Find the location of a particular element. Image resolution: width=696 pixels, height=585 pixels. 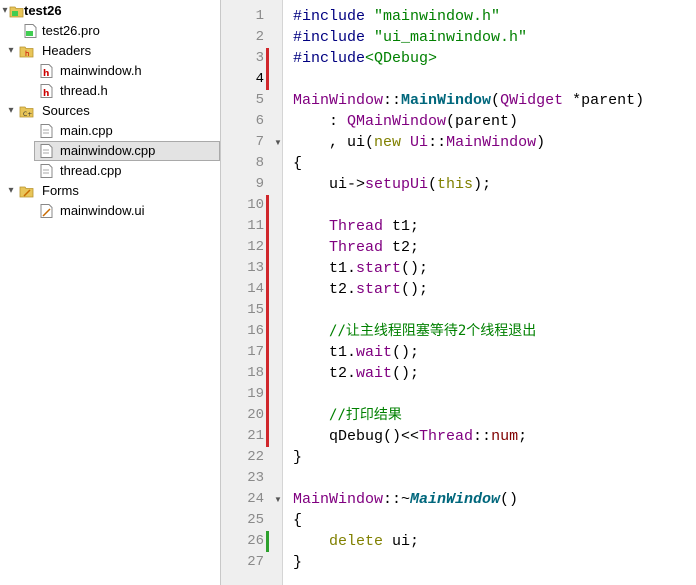

line-number: 20 is located at coordinates (242, 415).